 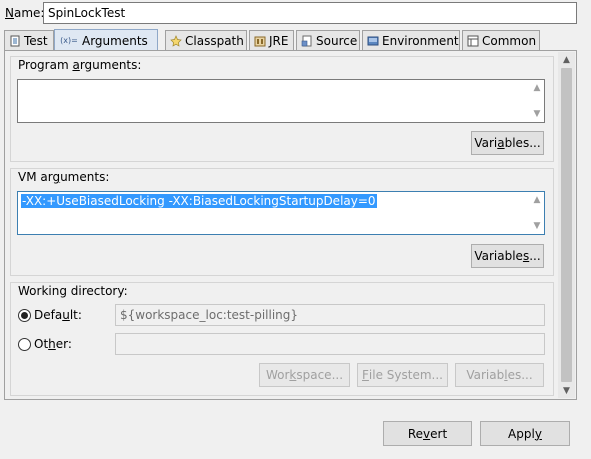 I want to click on program-arguments-textarea: ▲ ▼, so click(x=281, y=101).